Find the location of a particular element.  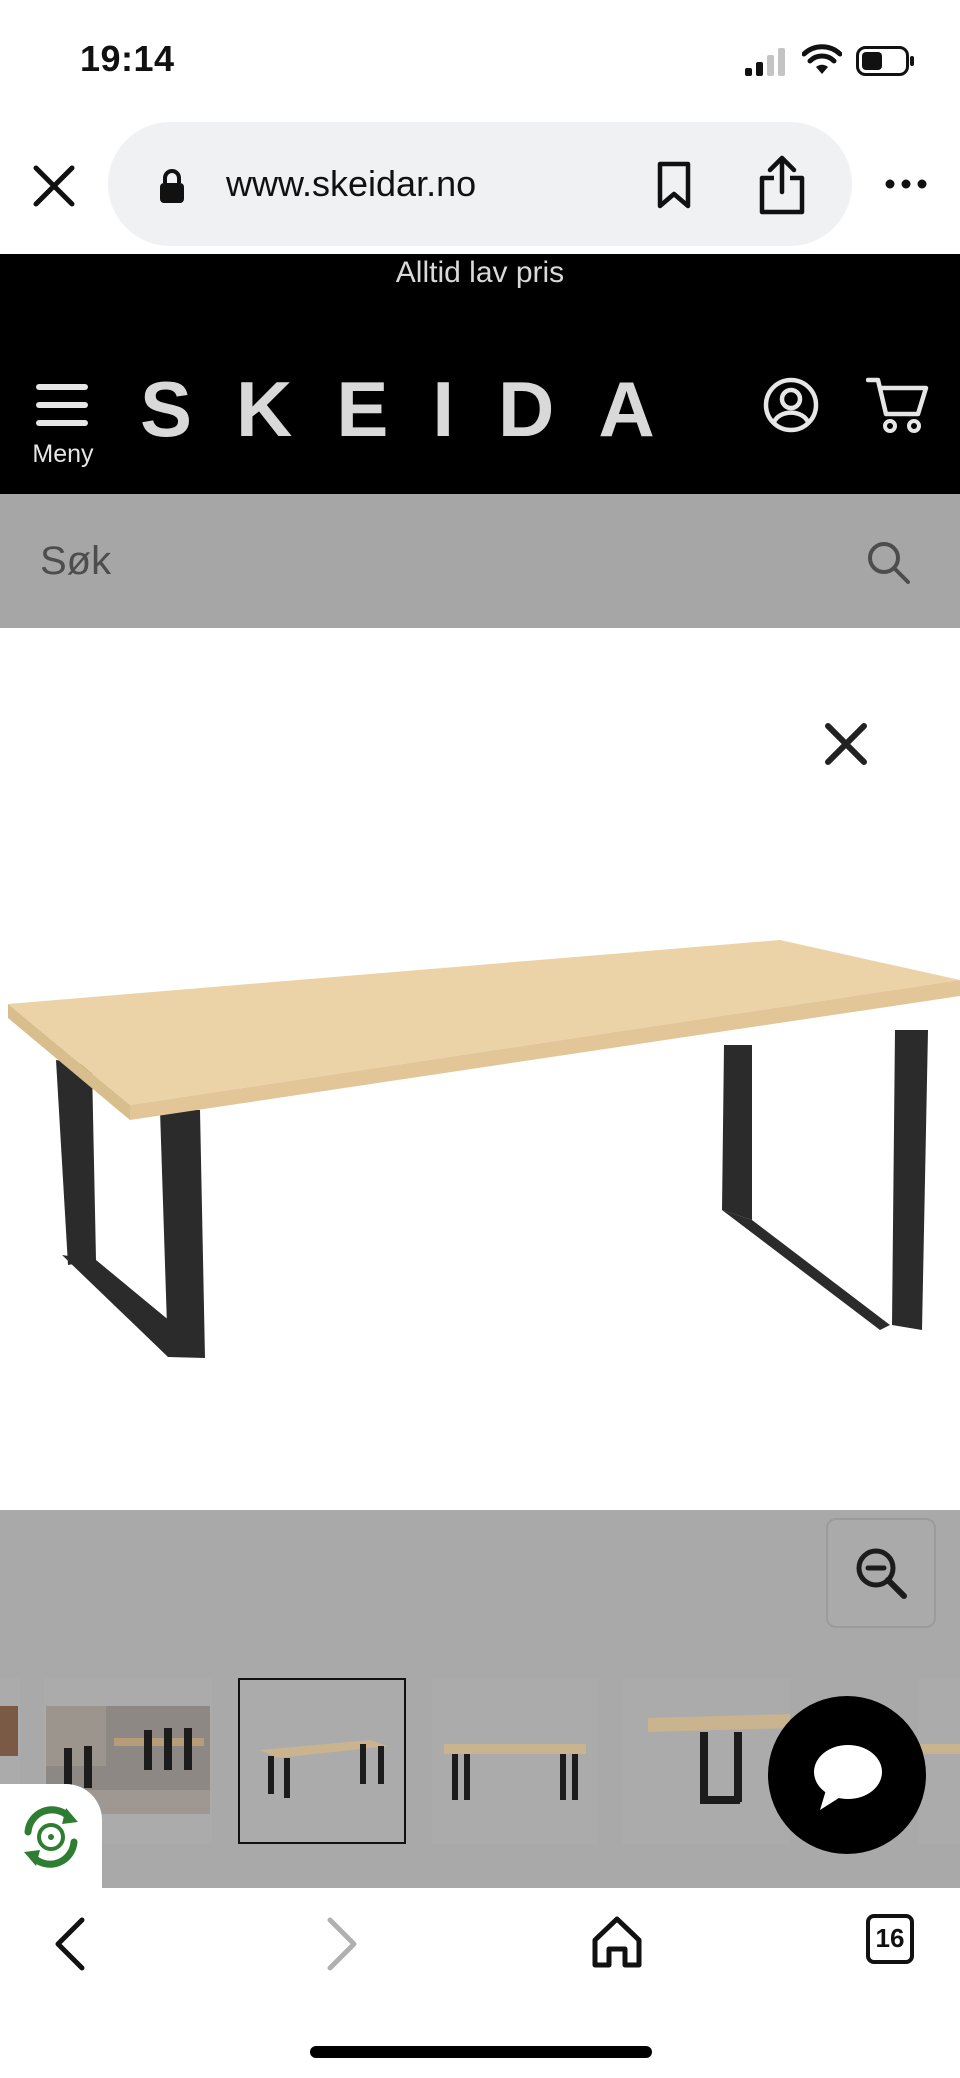

skeidar-logo: SKEIDAR is located at coordinates (405, 407).